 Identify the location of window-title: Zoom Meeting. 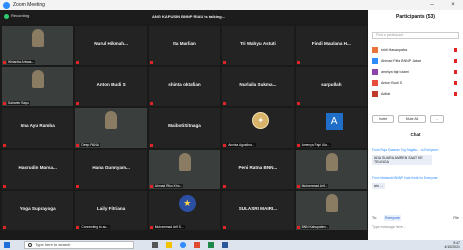
(29, 5).